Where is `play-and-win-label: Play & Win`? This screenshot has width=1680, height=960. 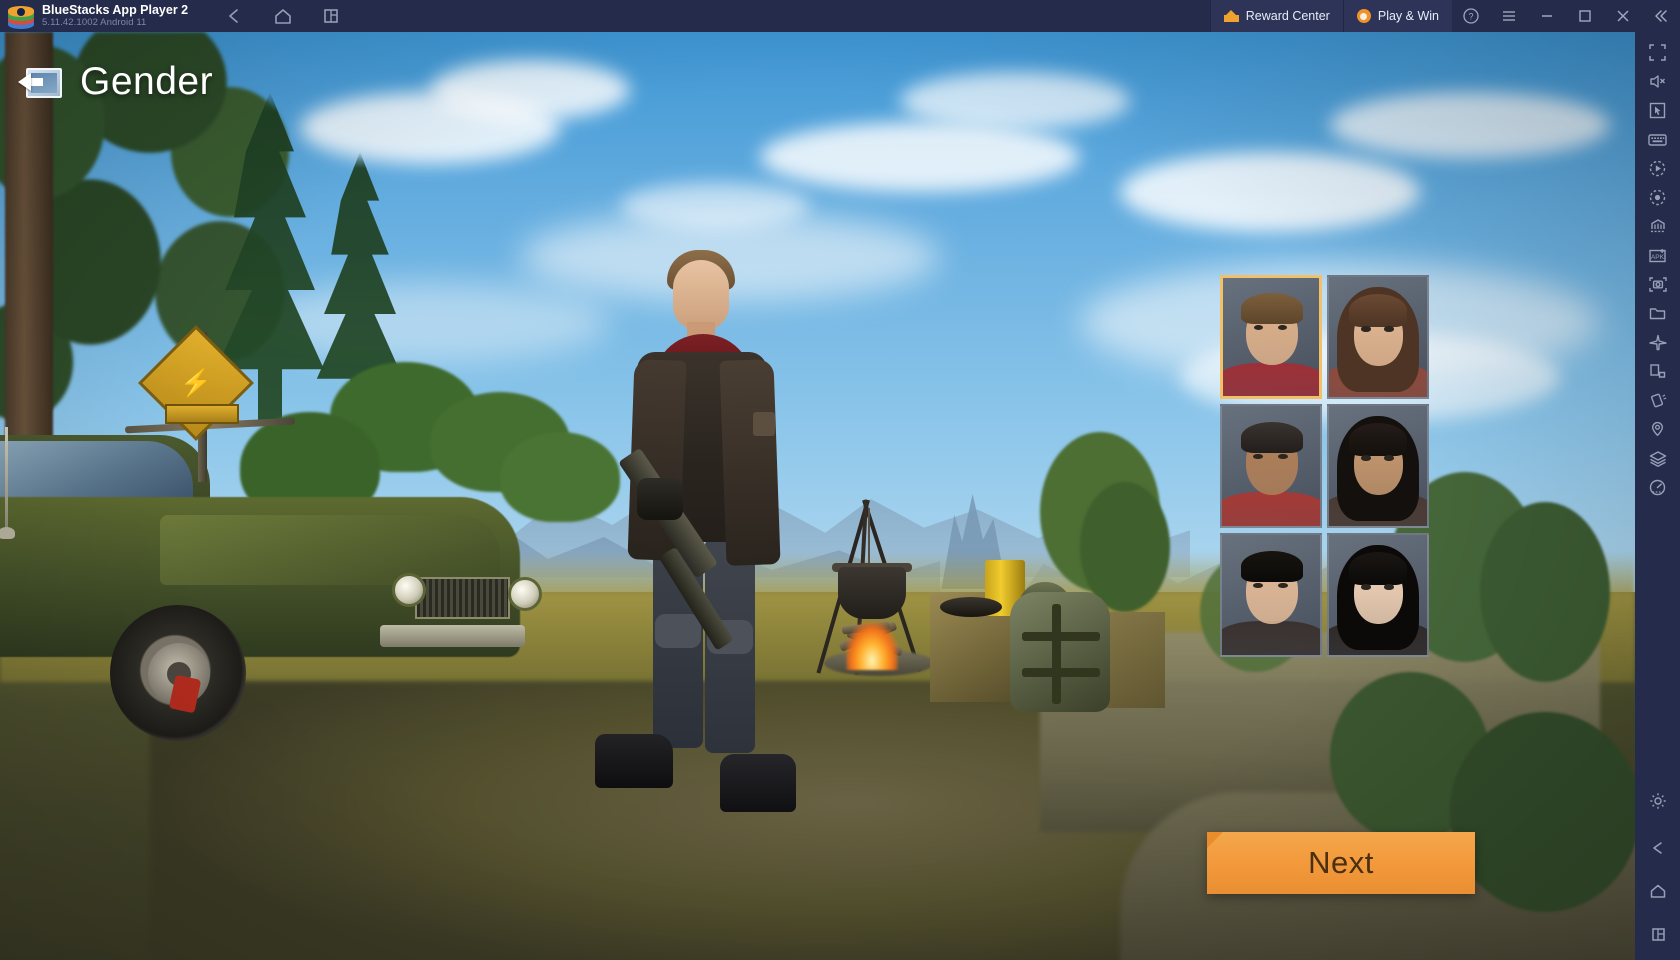 play-and-win-label: Play & Win is located at coordinates (1408, 16).